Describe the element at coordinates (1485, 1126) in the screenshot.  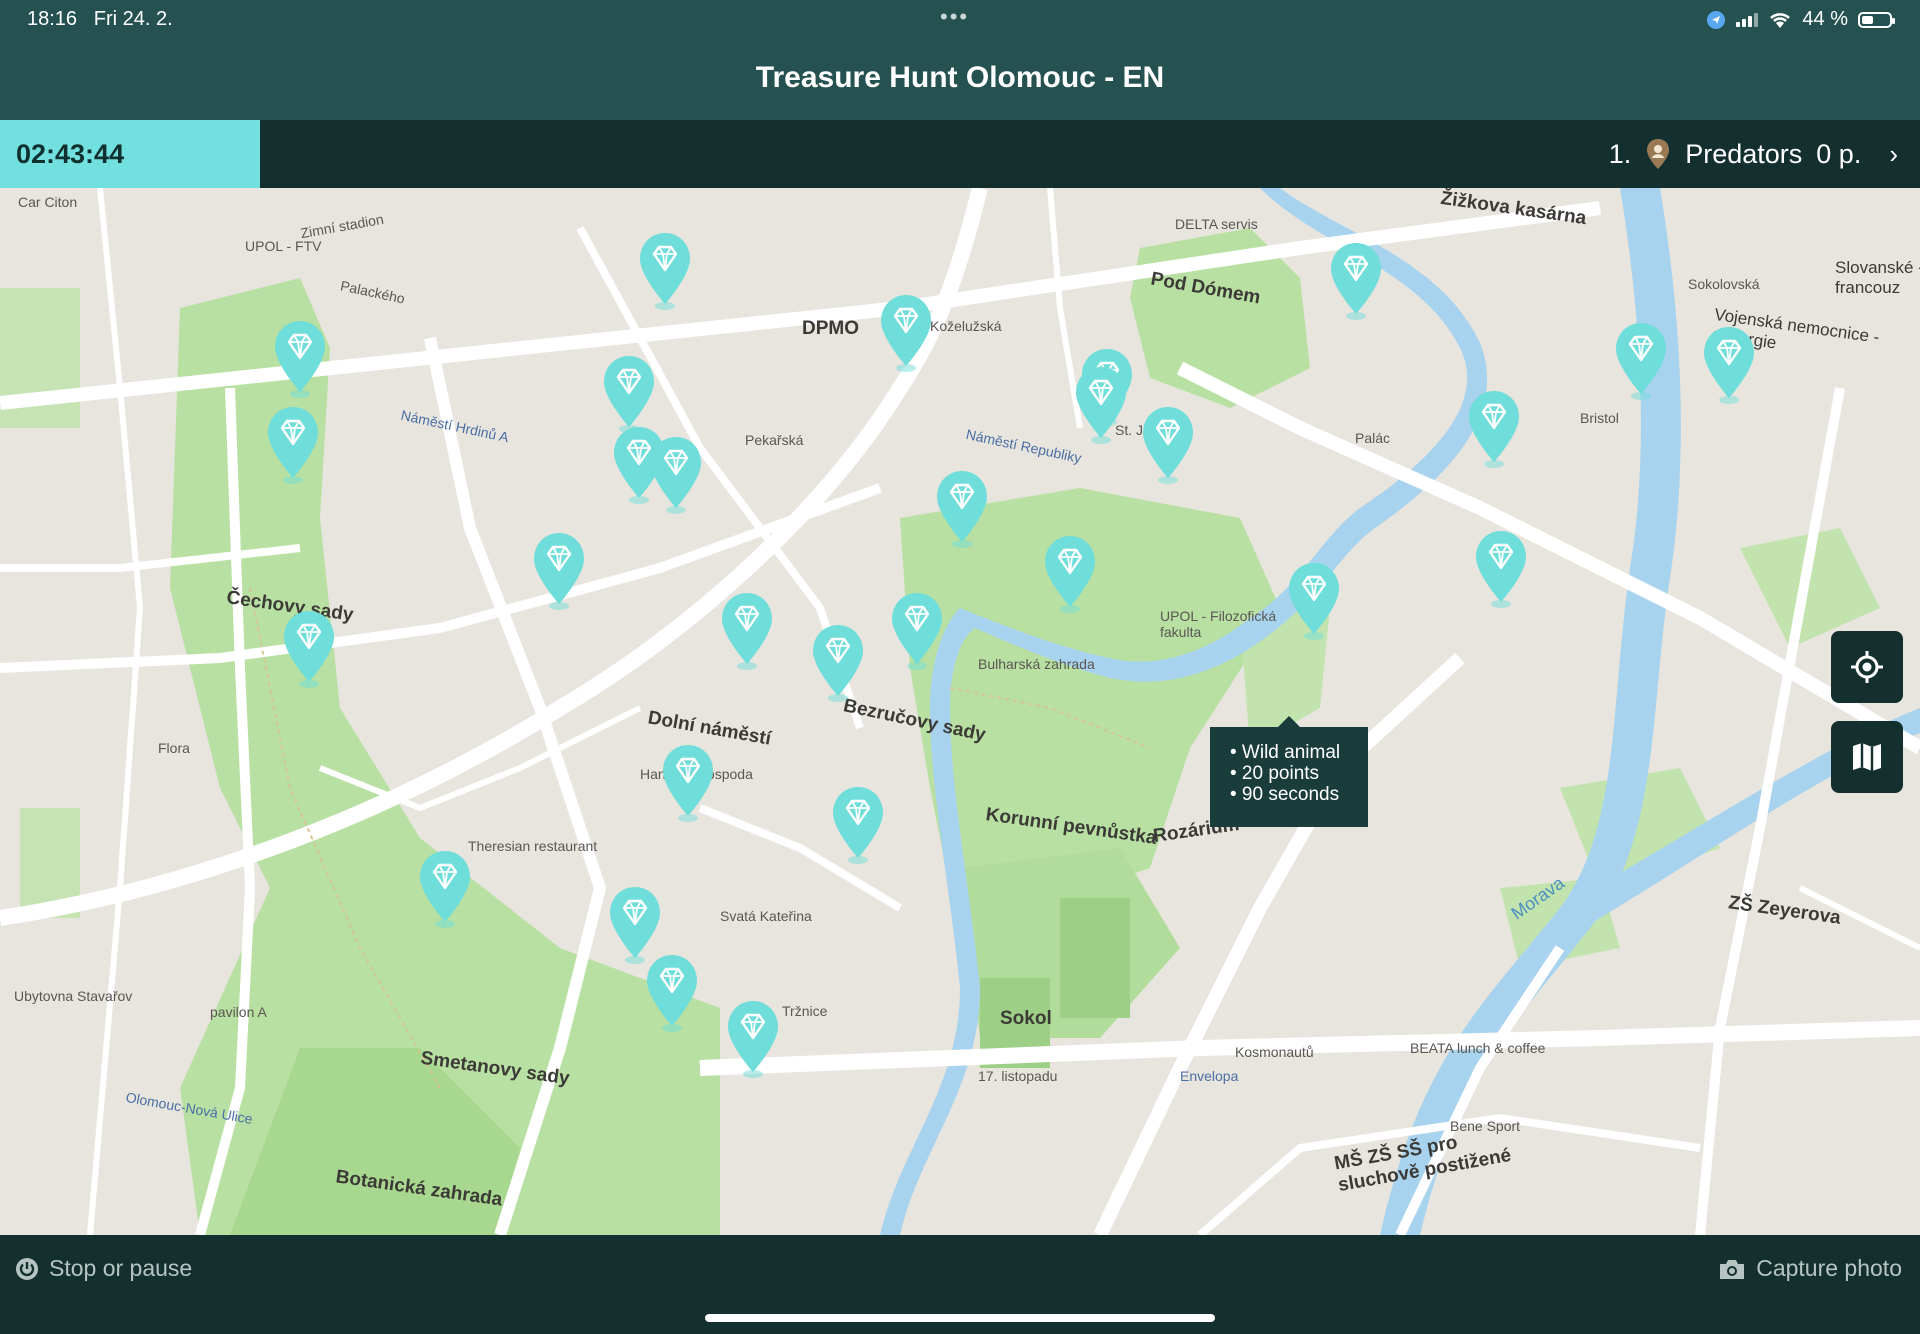
I see `map-label-bene: Bene Sport` at that location.